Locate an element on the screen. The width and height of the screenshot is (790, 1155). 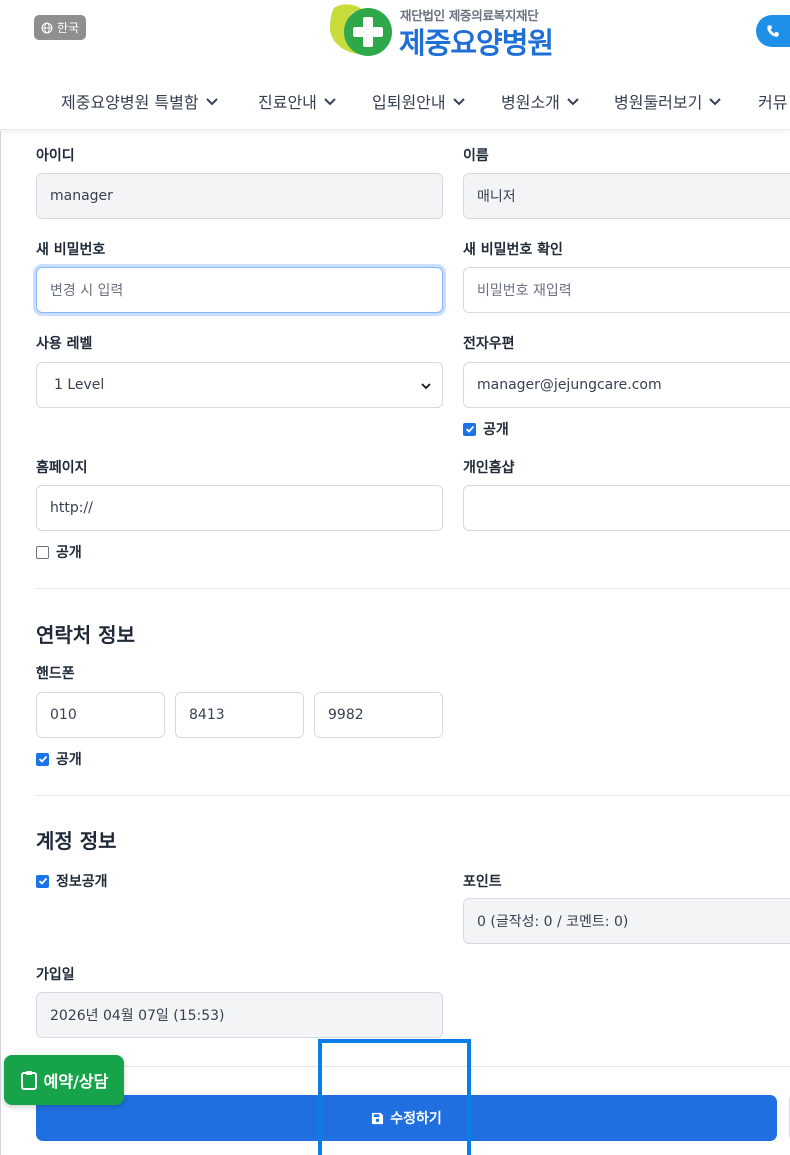
nav-item-clinic: 진료안내 is located at coordinates (297, 101).